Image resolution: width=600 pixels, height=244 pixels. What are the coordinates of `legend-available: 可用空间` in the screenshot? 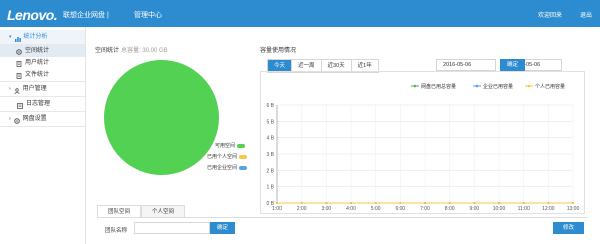 It's located at (230, 145).